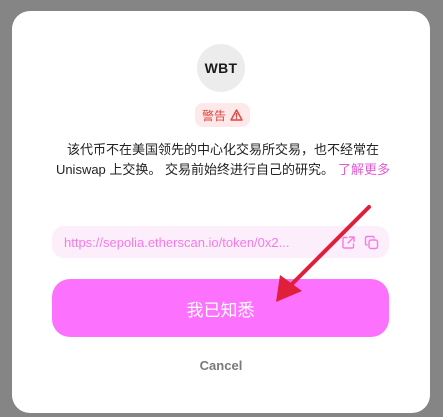  I want to click on link-actions, so click(360, 242).